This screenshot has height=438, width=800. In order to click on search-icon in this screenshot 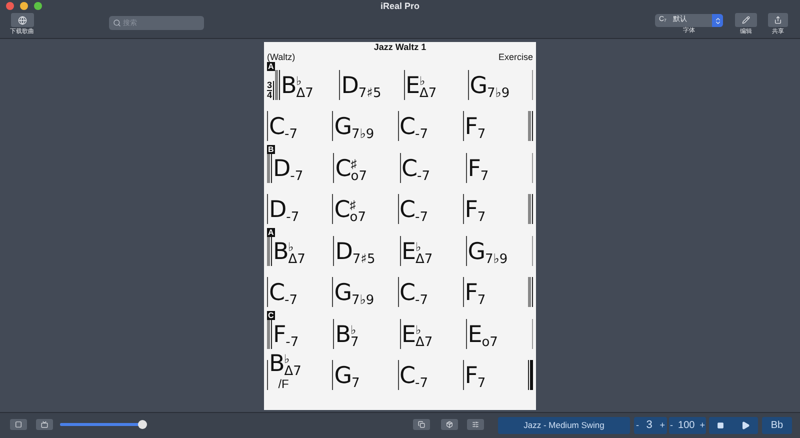, I will do `click(117, 23)`.